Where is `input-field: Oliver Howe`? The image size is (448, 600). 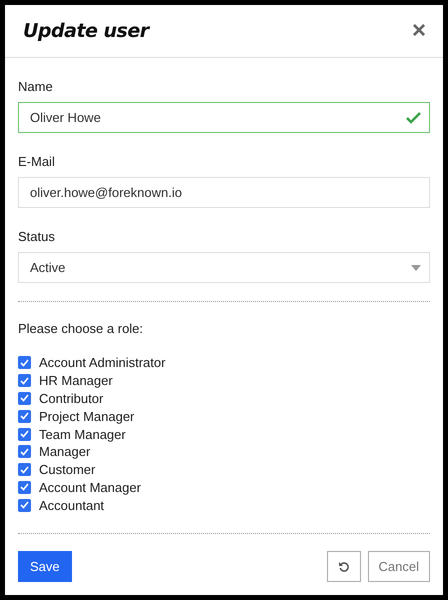 input-field: Oliver Howe is located at coordinates (224, 117).